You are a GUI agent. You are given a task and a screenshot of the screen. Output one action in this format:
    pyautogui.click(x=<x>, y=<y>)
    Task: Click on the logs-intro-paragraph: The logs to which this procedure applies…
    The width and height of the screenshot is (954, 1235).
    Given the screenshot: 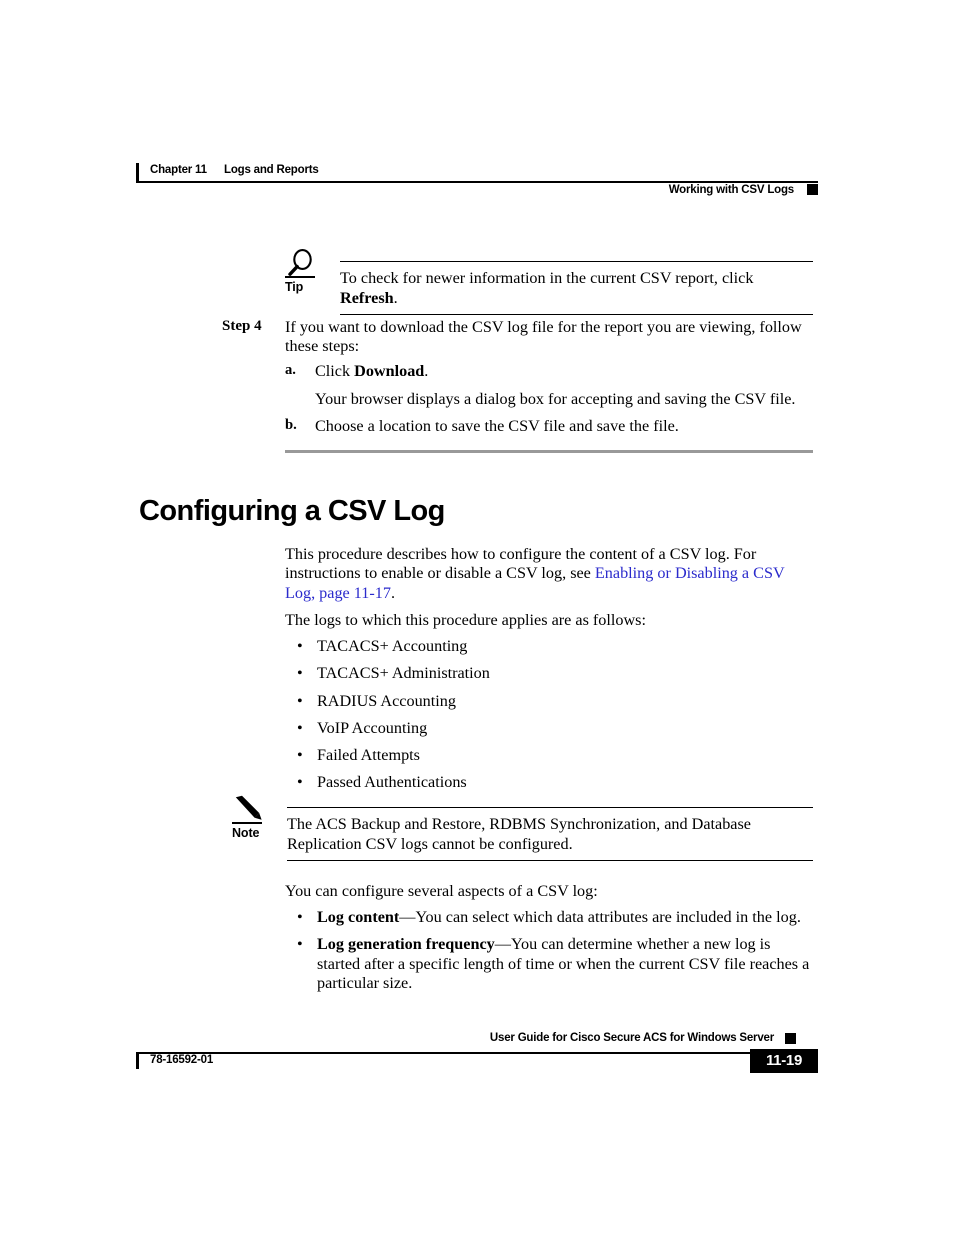 What is the action you would take?
    pyautogui.click(x=465, y=620)
    